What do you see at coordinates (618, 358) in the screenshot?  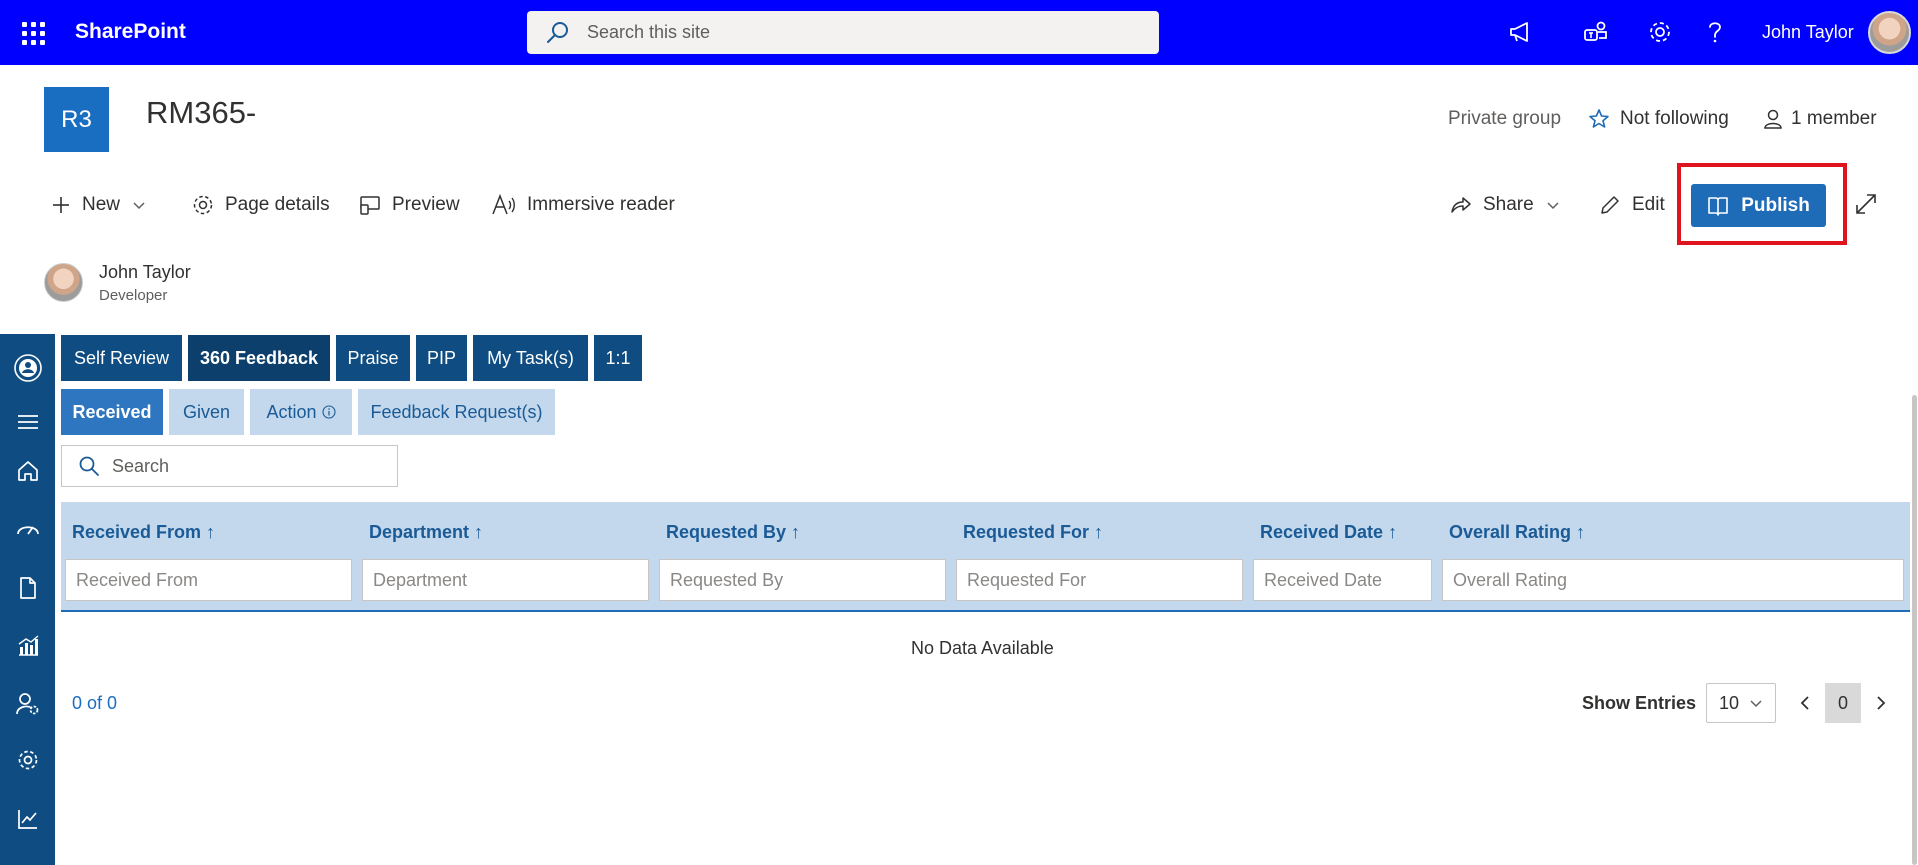 I see `tab-one-on-one: 1:1` at bounding box center [618, 358].